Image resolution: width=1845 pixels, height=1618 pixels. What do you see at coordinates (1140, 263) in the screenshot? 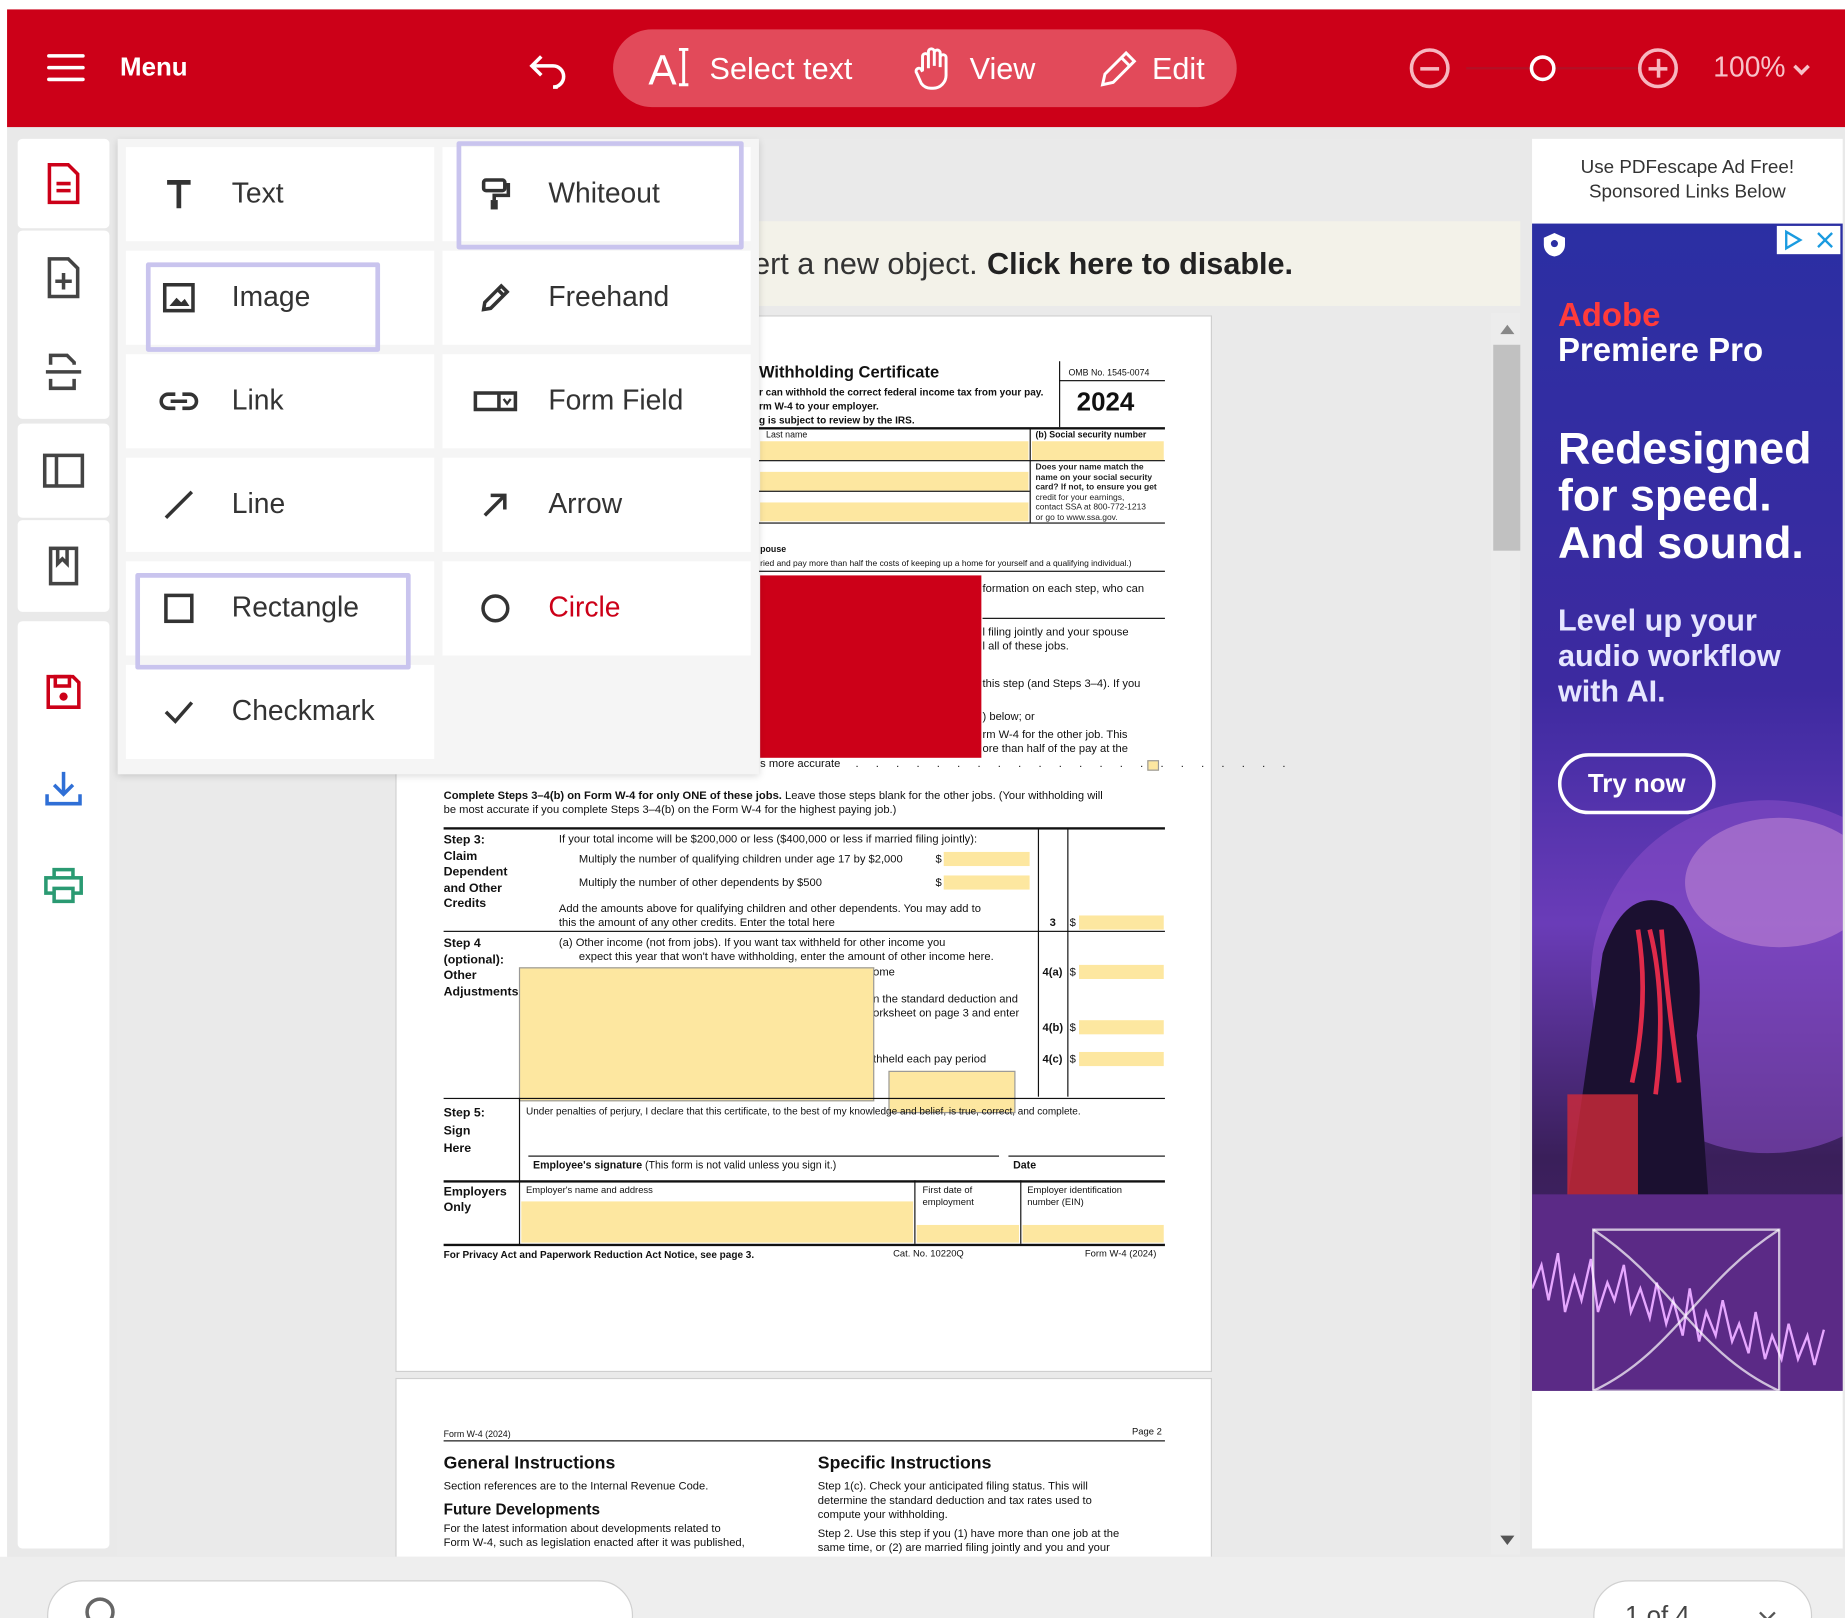
I see `disable-notice-link: Click here to disable.` at bounding box center [1140, 263].